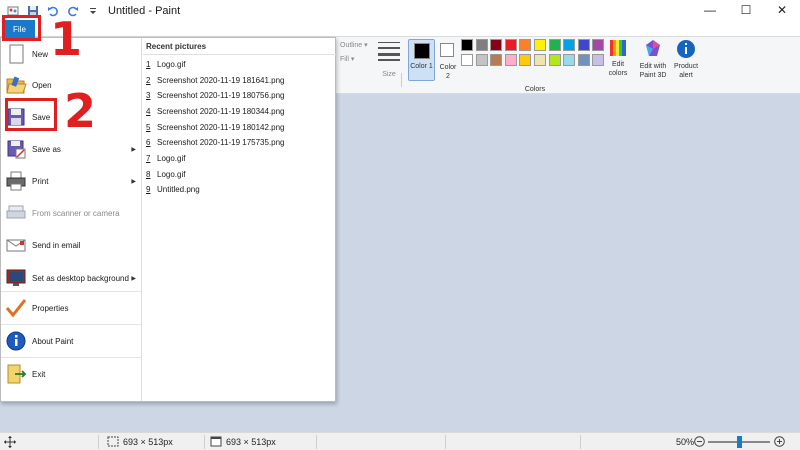 The image size is (800, 450). What do you see at coordinates (699, 442) in the screenshot?
I see `zoom-out-button` at bounding box center [699, 442].